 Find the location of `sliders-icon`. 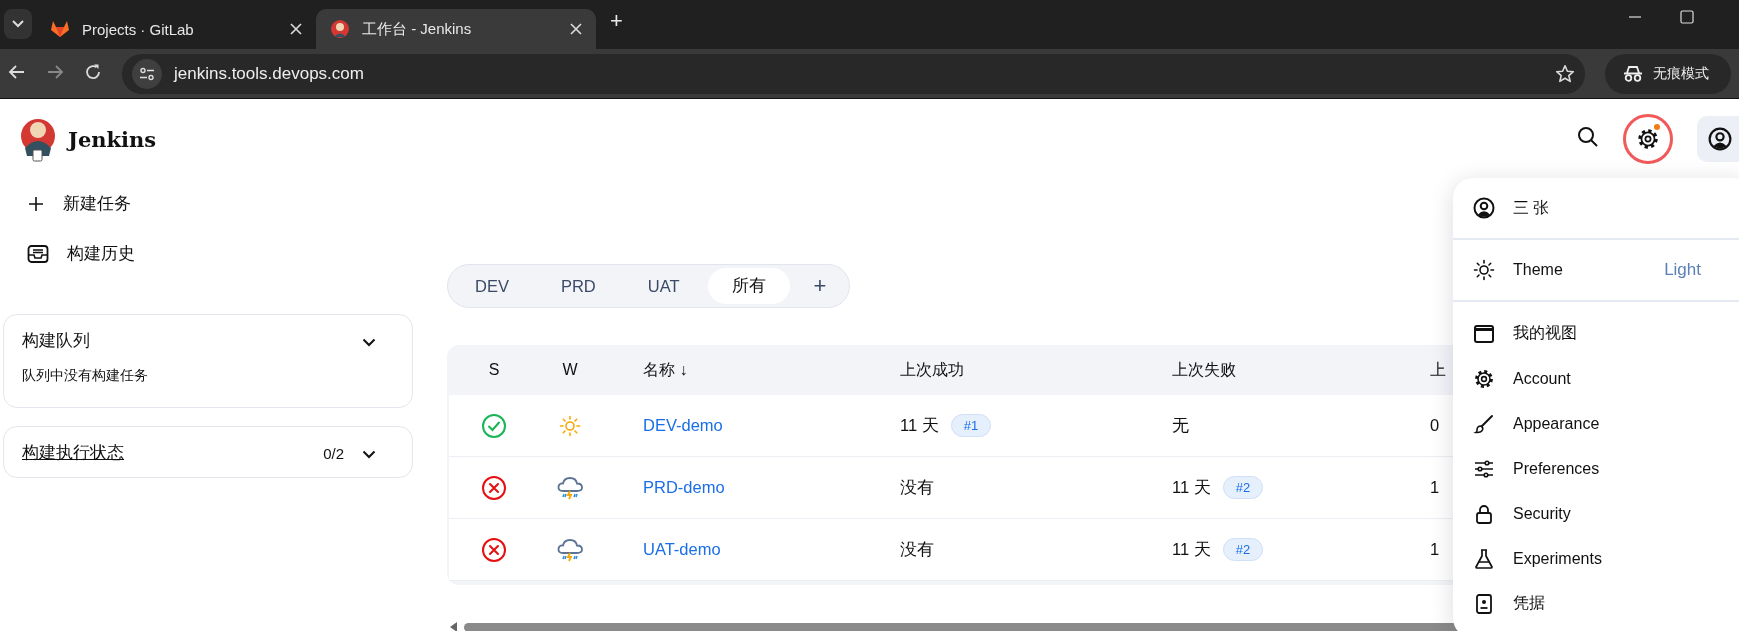

sliders-icon is located at coordinates (1484, 468).